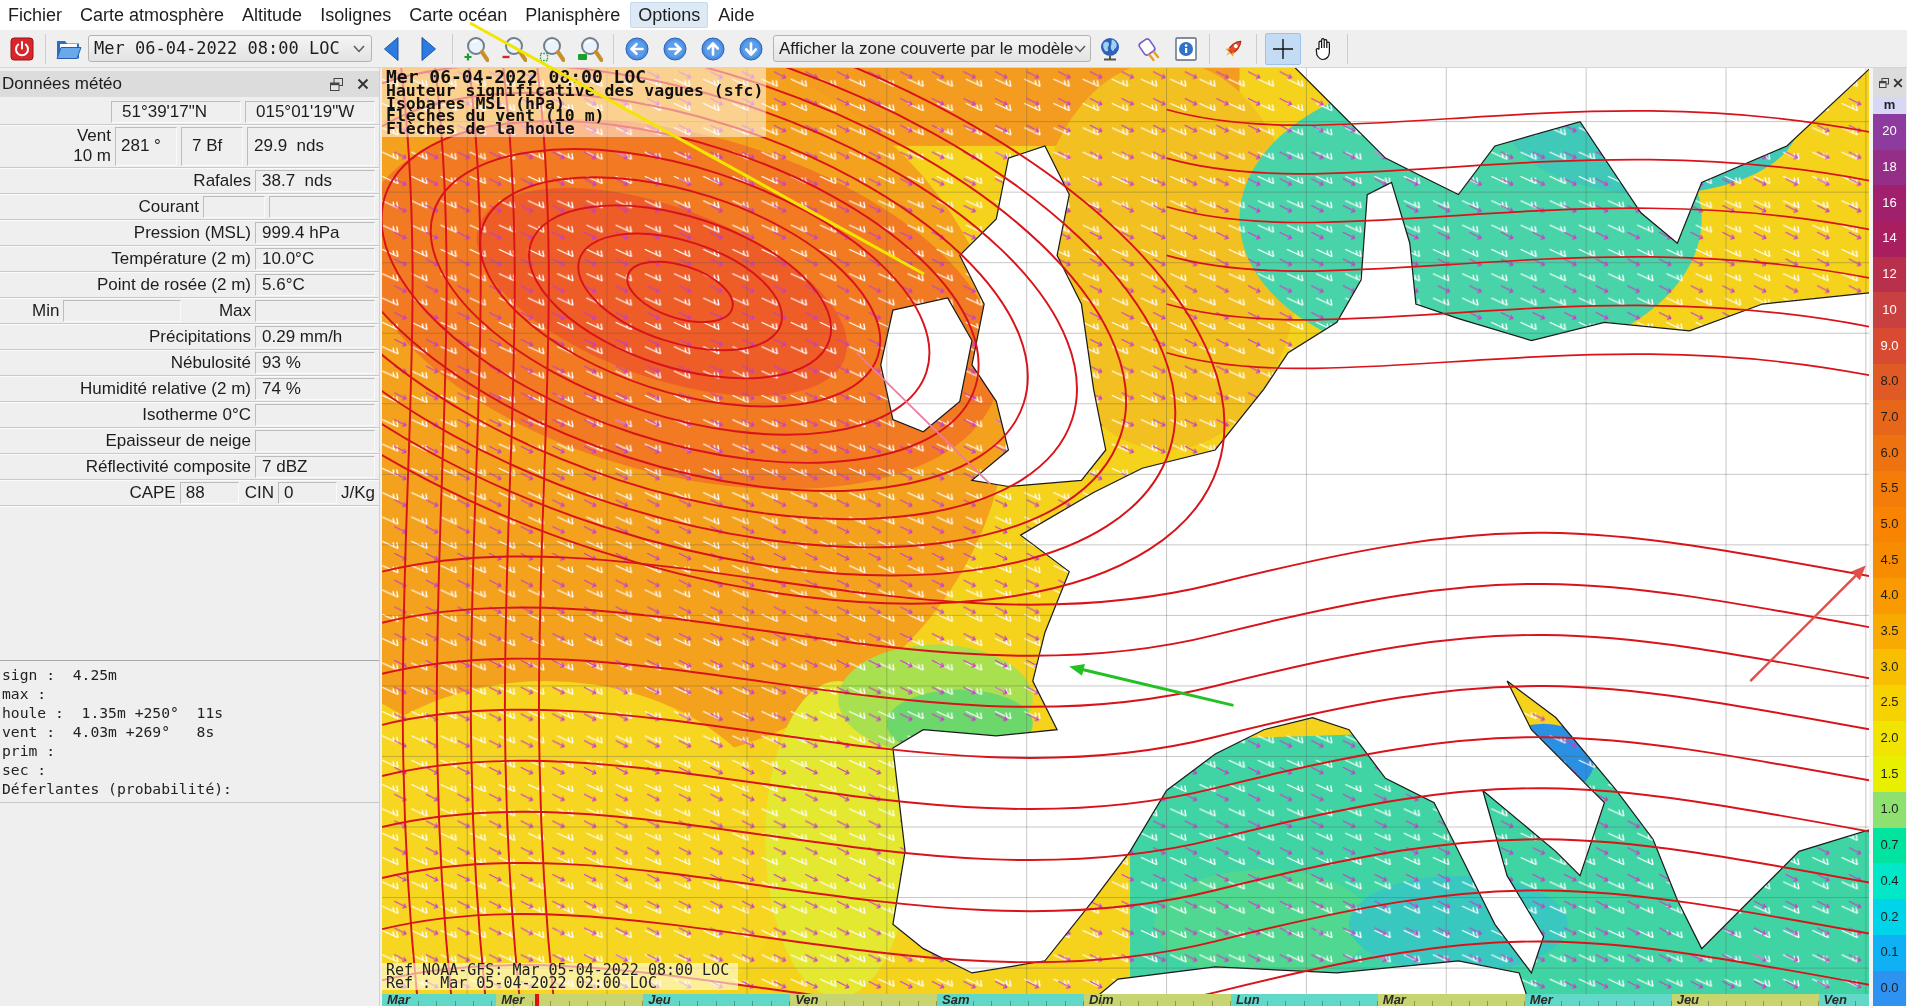 This screenshot has height=1006, width=1907. Describe the element at coordinates (521, 982) in the screenshot. I see `reference-text: Ref : Mar 05-04-2022 02:00 LOC` at that location.